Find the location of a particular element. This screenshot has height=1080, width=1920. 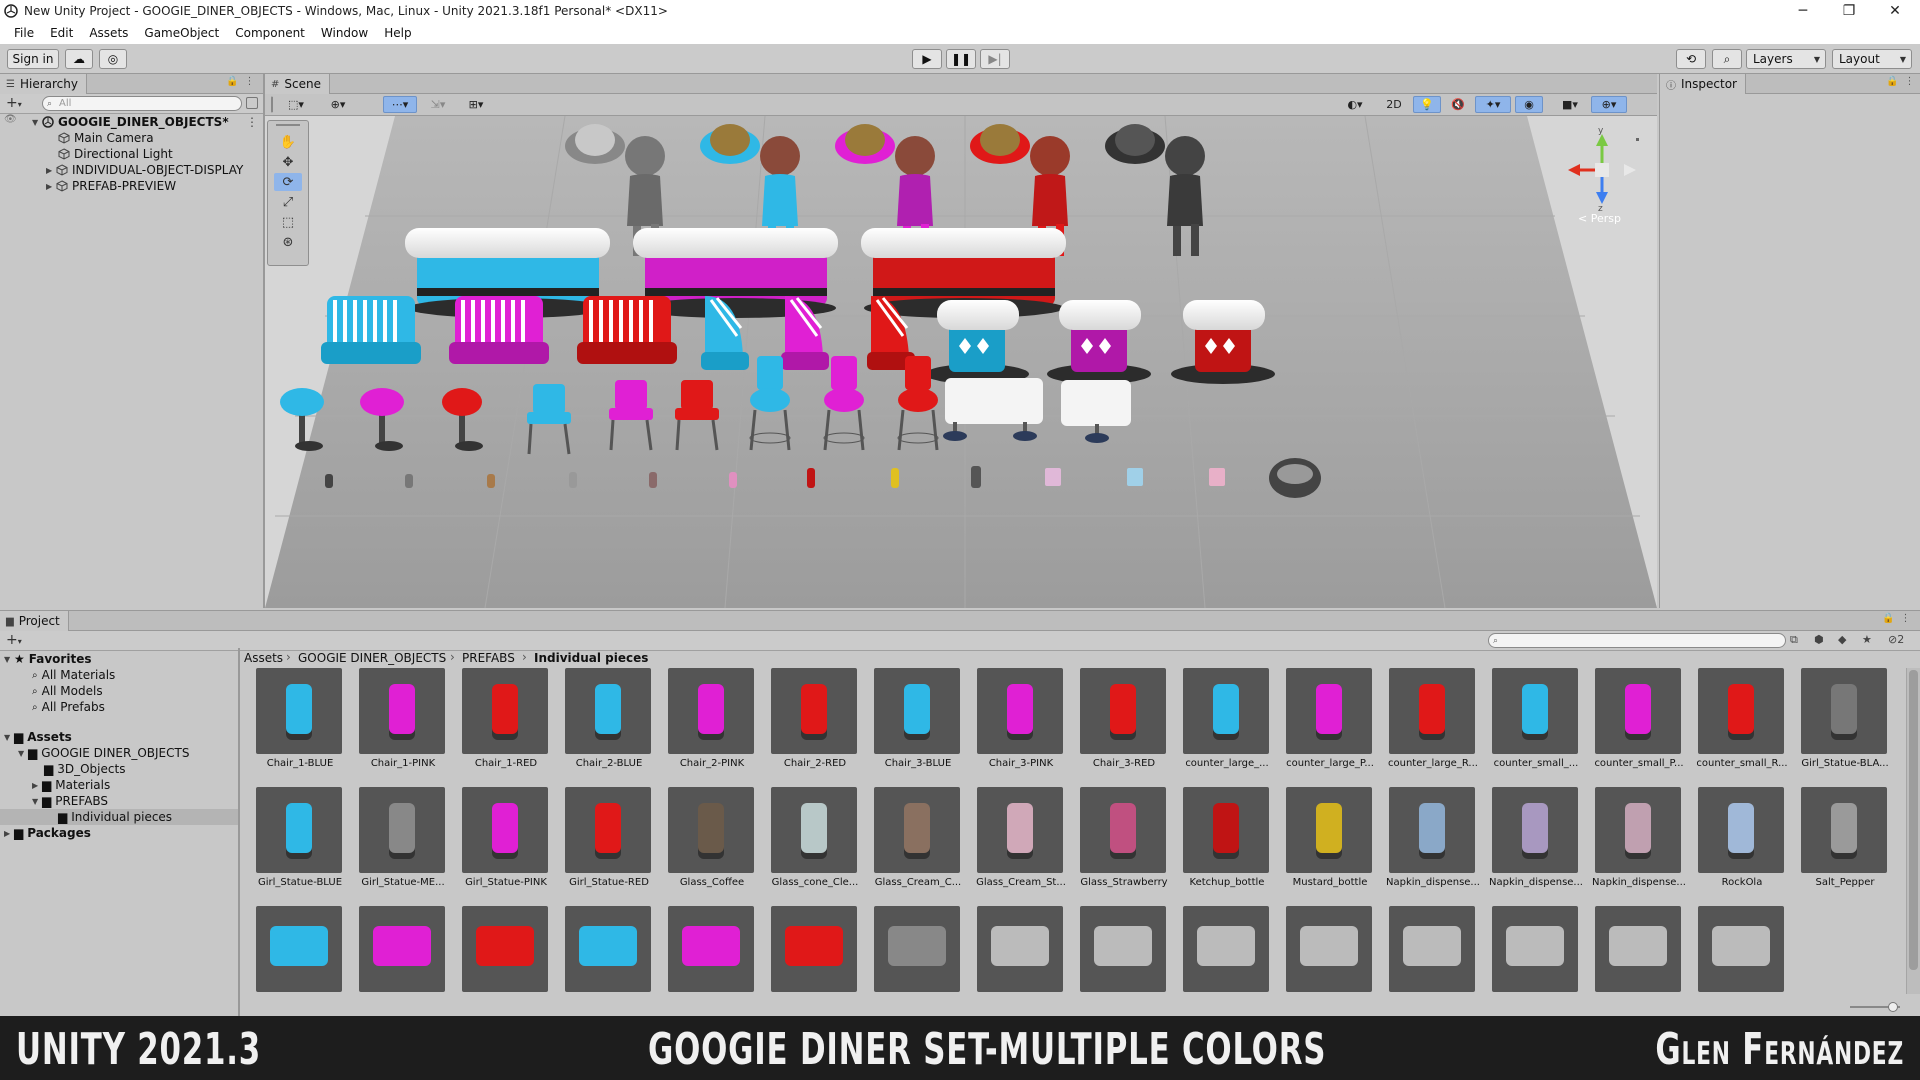

tab-scene: # Scene is located at coordinates (297, 84).